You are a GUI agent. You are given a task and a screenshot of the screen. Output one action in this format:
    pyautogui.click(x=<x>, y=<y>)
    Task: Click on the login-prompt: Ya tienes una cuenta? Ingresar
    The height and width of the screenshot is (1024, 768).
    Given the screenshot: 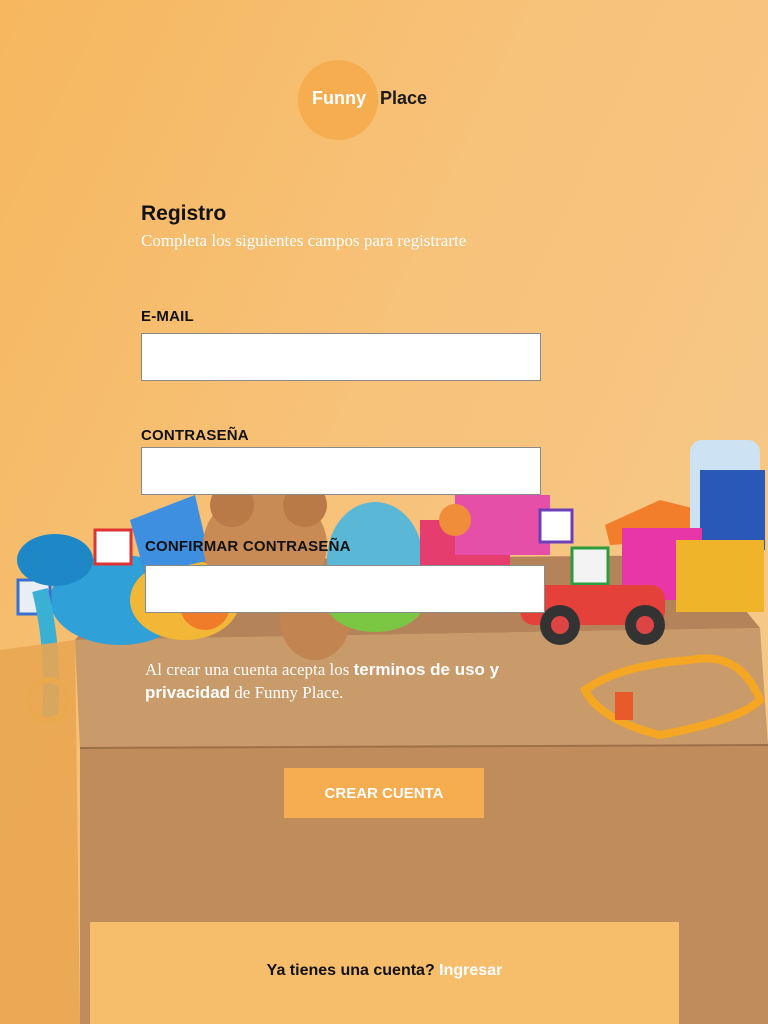 What is the action you would take?
    pyautogui.click(x=384, y=971)
    